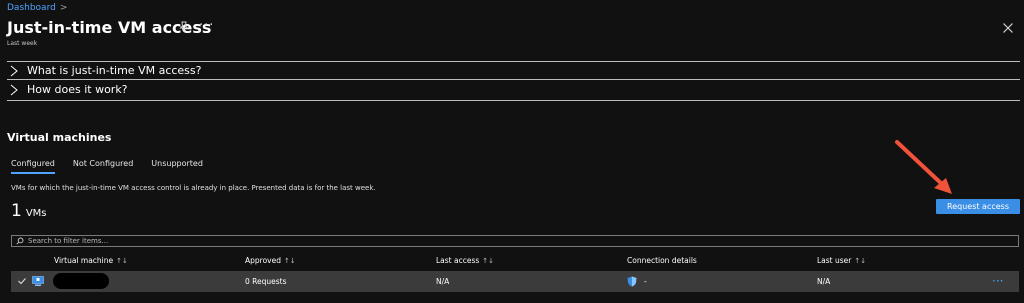 This screenshot has width=1024, height=303. Describe the element at coordinates (22, 43) in the screenshot. I see `page-subtitle: Last week` at that location.